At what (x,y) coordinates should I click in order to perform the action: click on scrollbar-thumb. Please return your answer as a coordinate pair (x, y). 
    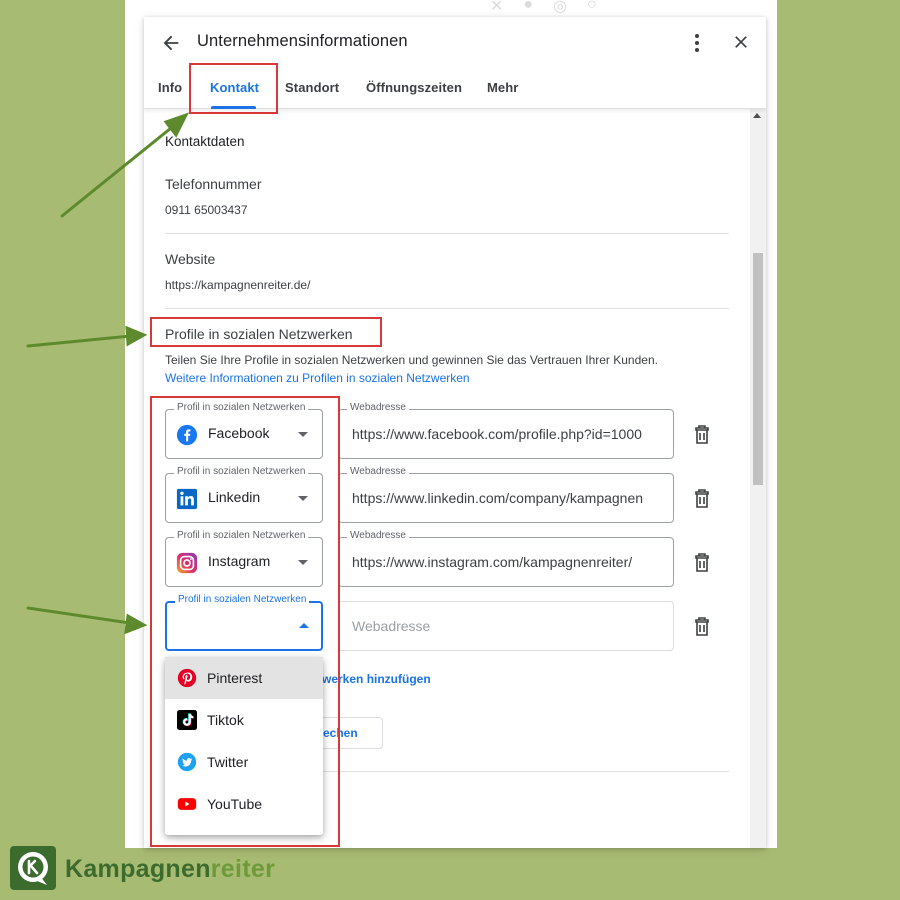
    Looking at the image, I should click on (758, 369).